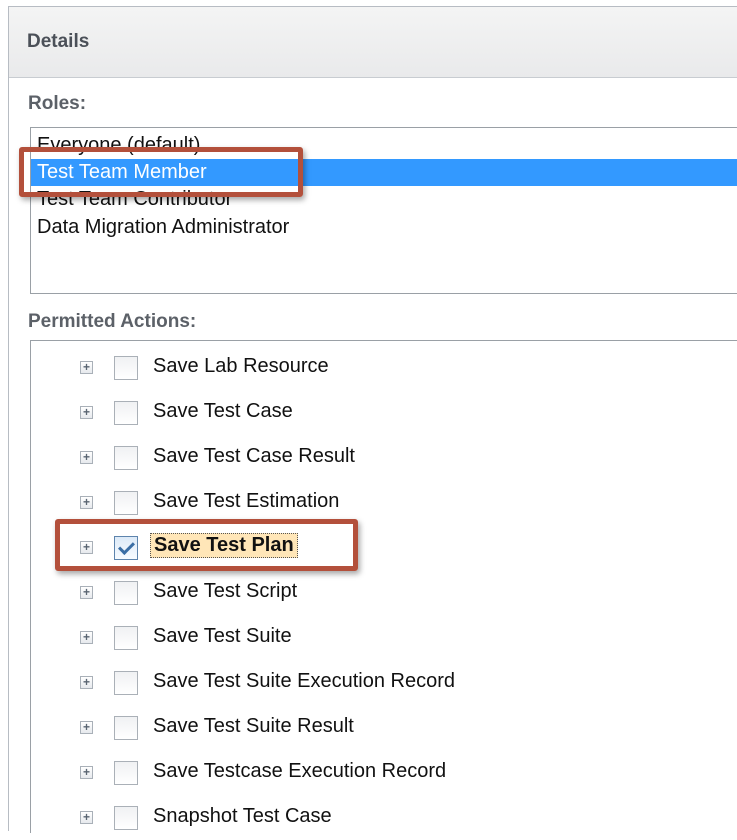  I want to click on action-row-save-test-suite-result: + Save Test Suite Result, so click(384, 730).